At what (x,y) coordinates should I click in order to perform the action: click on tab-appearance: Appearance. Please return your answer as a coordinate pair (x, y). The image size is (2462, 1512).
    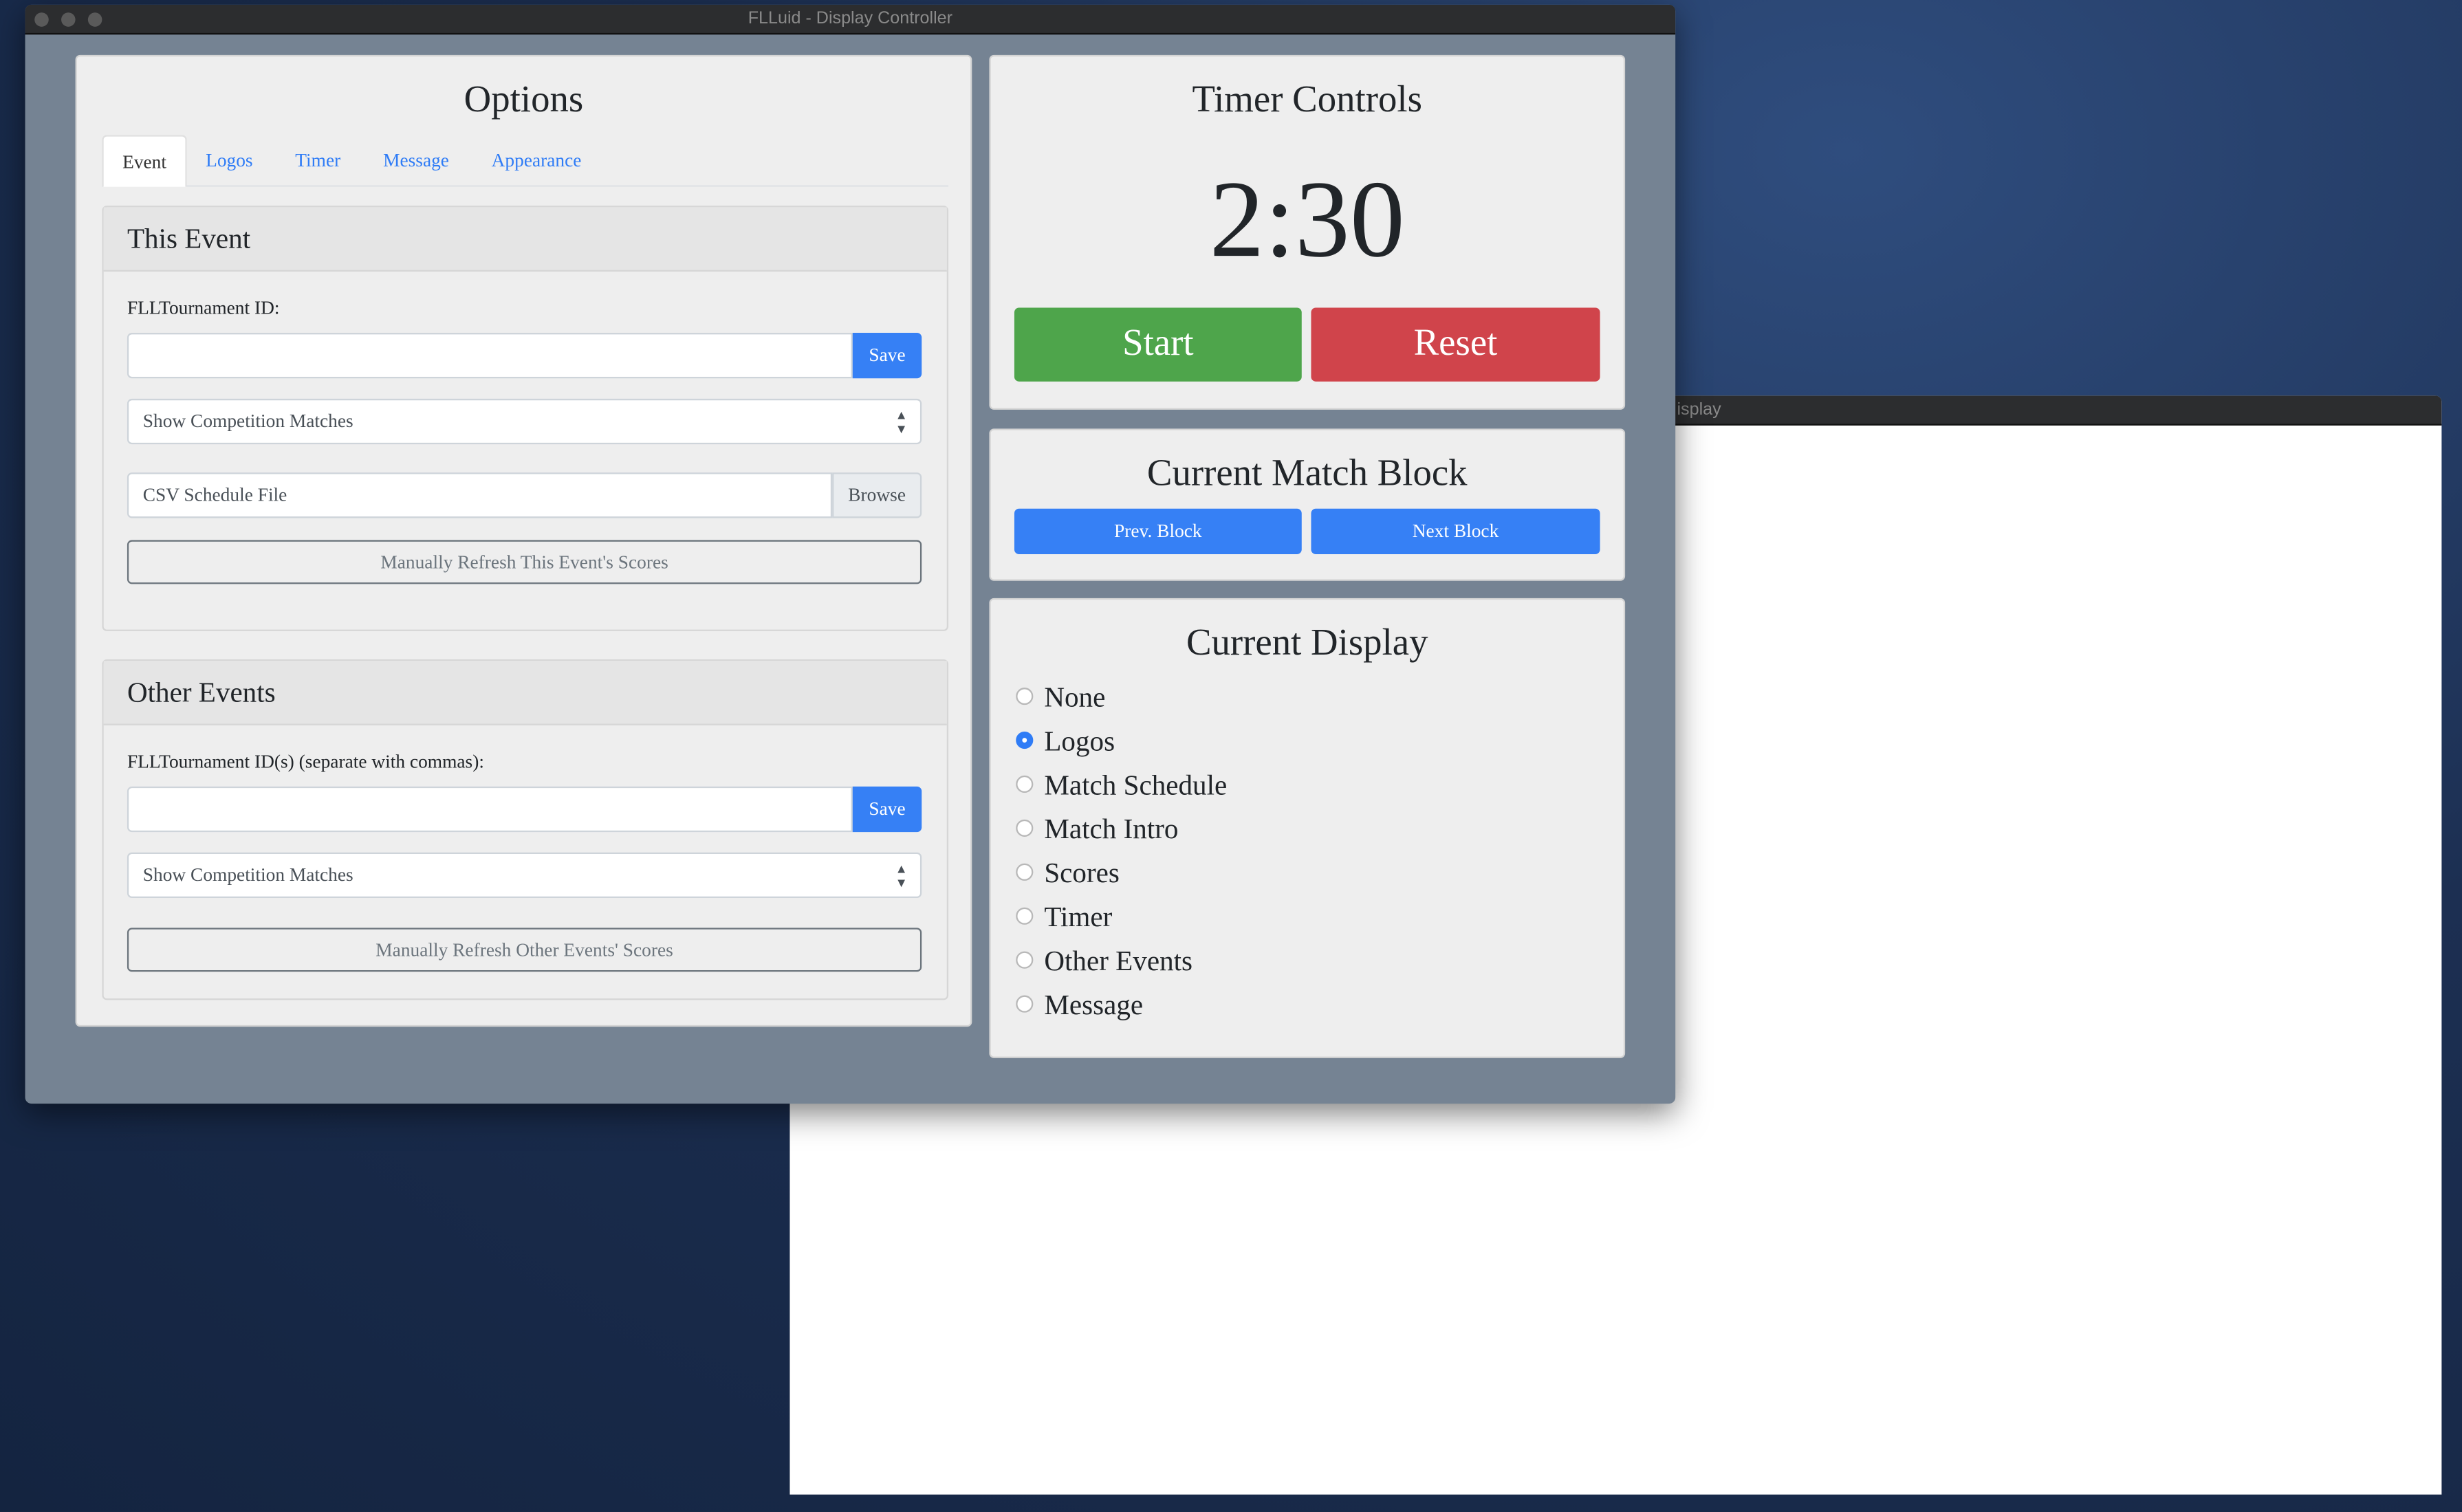
    Looking at the image, I should click on (537, 160).